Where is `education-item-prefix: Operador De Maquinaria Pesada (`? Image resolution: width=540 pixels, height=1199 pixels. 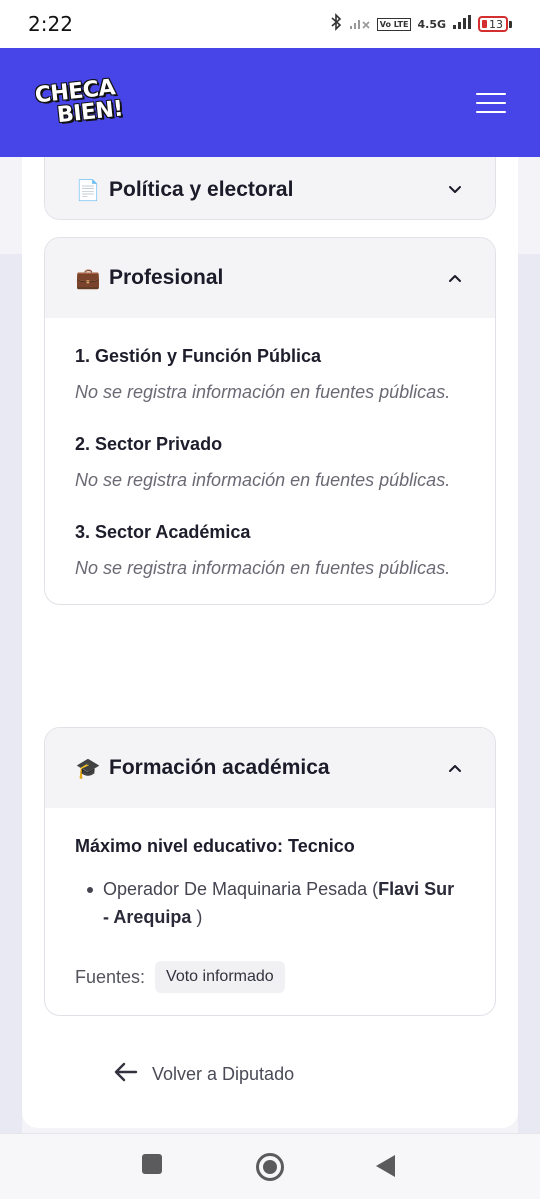
education-item-prefix: Operador De Maquinaria Pesada ( is located at coordinates (241, 889).